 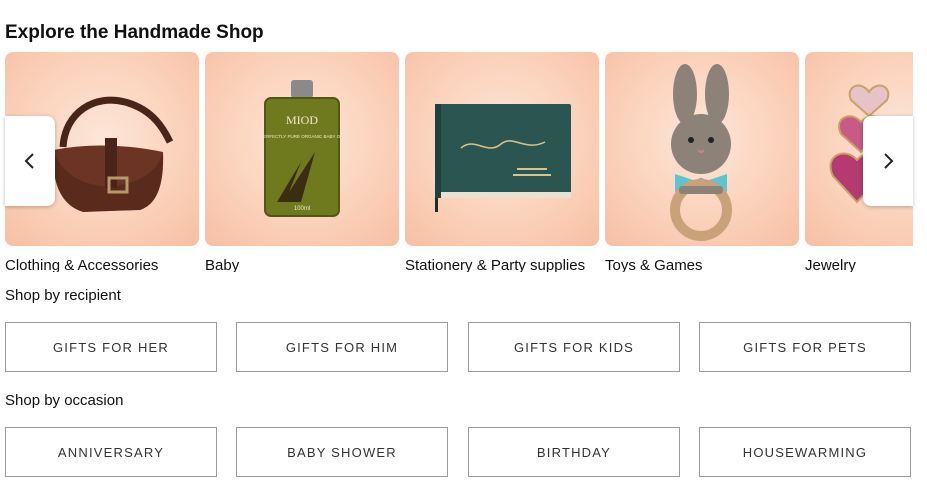 I want to click on occasion-heading: Shop by occasion, so click(x=64, y=400).